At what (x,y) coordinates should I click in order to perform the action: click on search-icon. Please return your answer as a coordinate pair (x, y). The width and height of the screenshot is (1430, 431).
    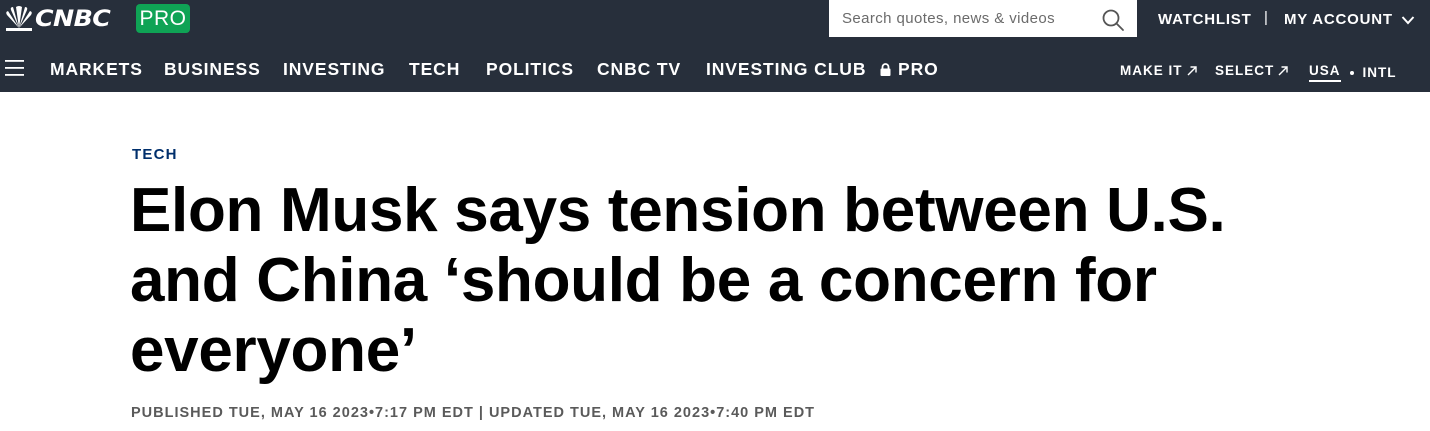
    Looking at the image, I should click on (1113, 20).